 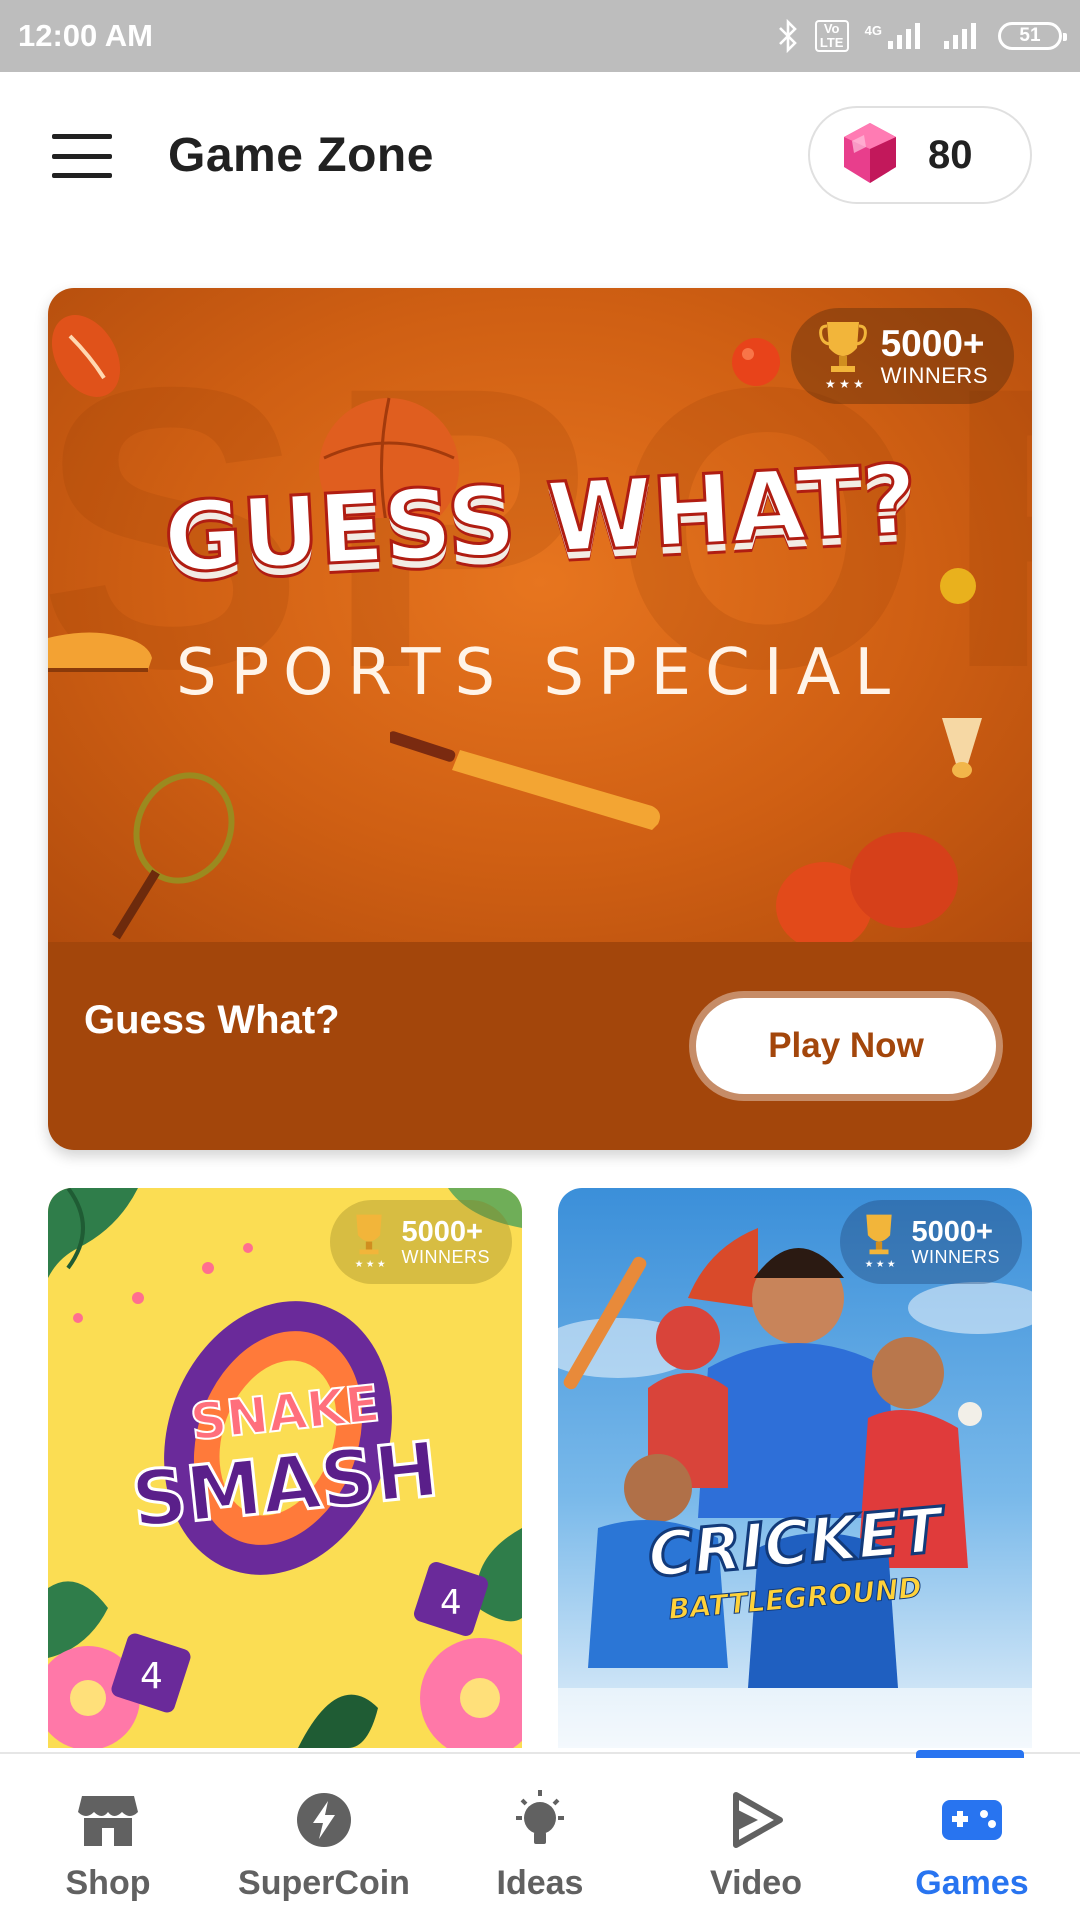 I want to click on status-icons: Vo LTE 4G 51, so click(x=922, y=36).